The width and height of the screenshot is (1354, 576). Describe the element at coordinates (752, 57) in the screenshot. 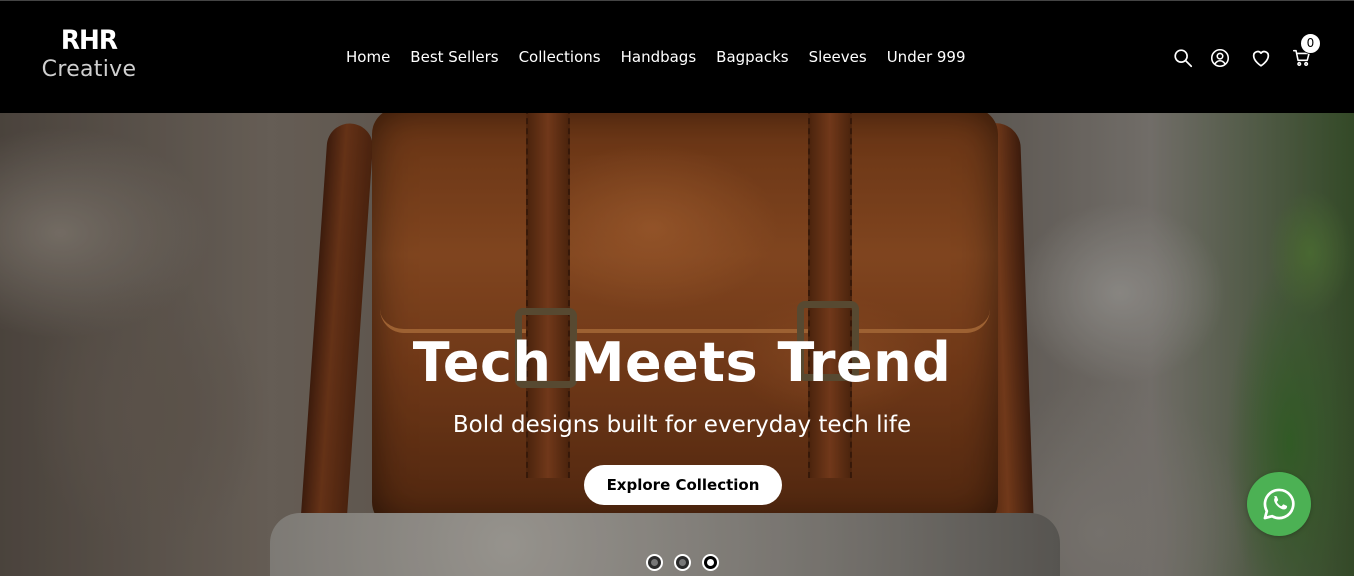

I see `nav-item-bagpacks: Bagpacks` at that location.